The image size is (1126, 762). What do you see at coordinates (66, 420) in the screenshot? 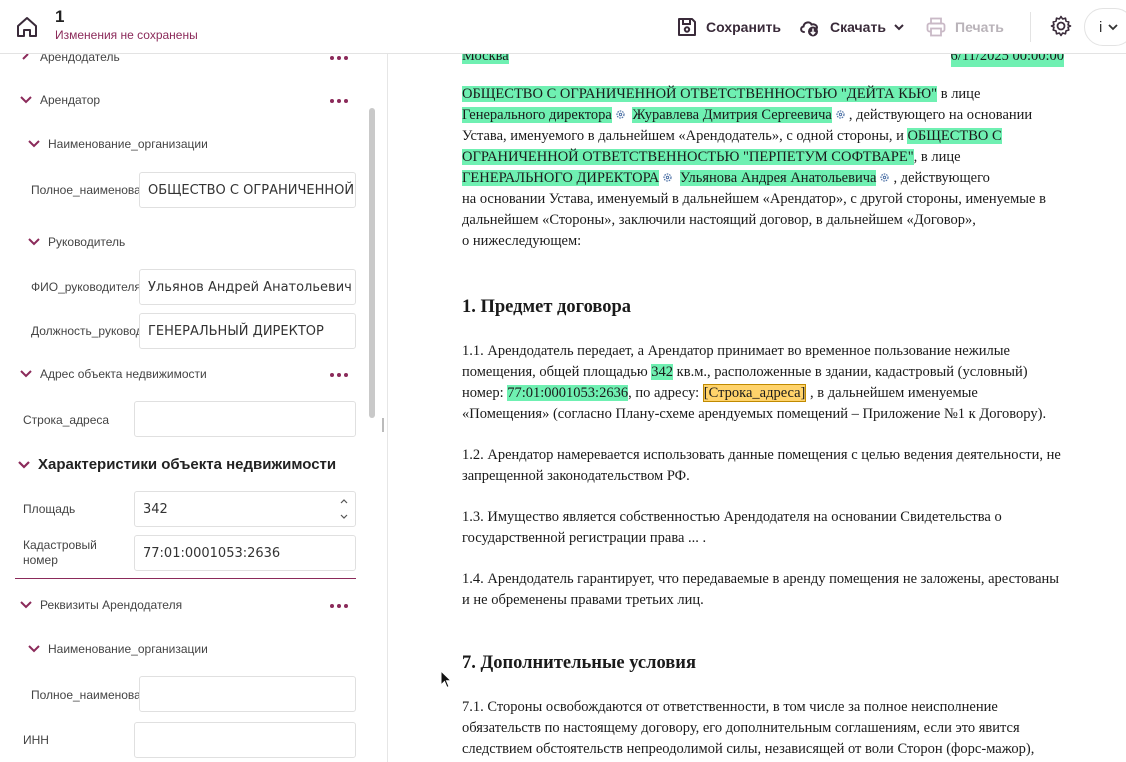
I see `address-line-label: Строка_адреса` at bounding box center [66, 420].